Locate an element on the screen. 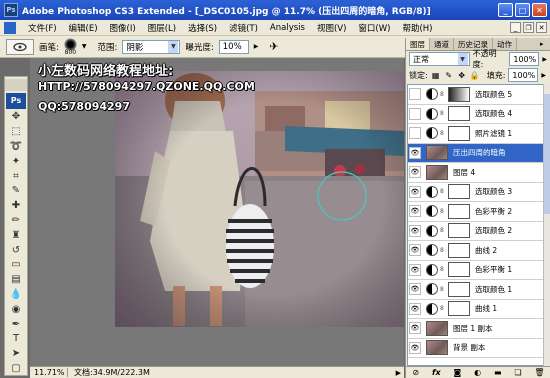 Image resolution: width=550 pixels, height=378 pixels. adjustment-icon: ◐ is located at coordinates (477, 372).